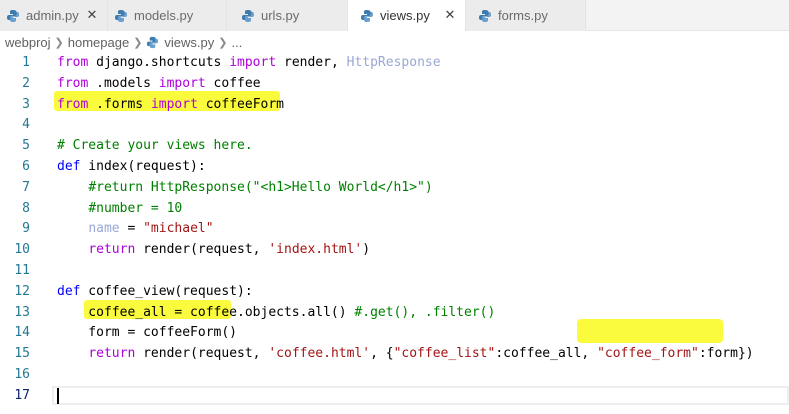 The width and height of the screenshot is (789, 414). Describe the element at coordinates (315, 250) in the screenshot. I see `code-token: 'index.html'` at that location.